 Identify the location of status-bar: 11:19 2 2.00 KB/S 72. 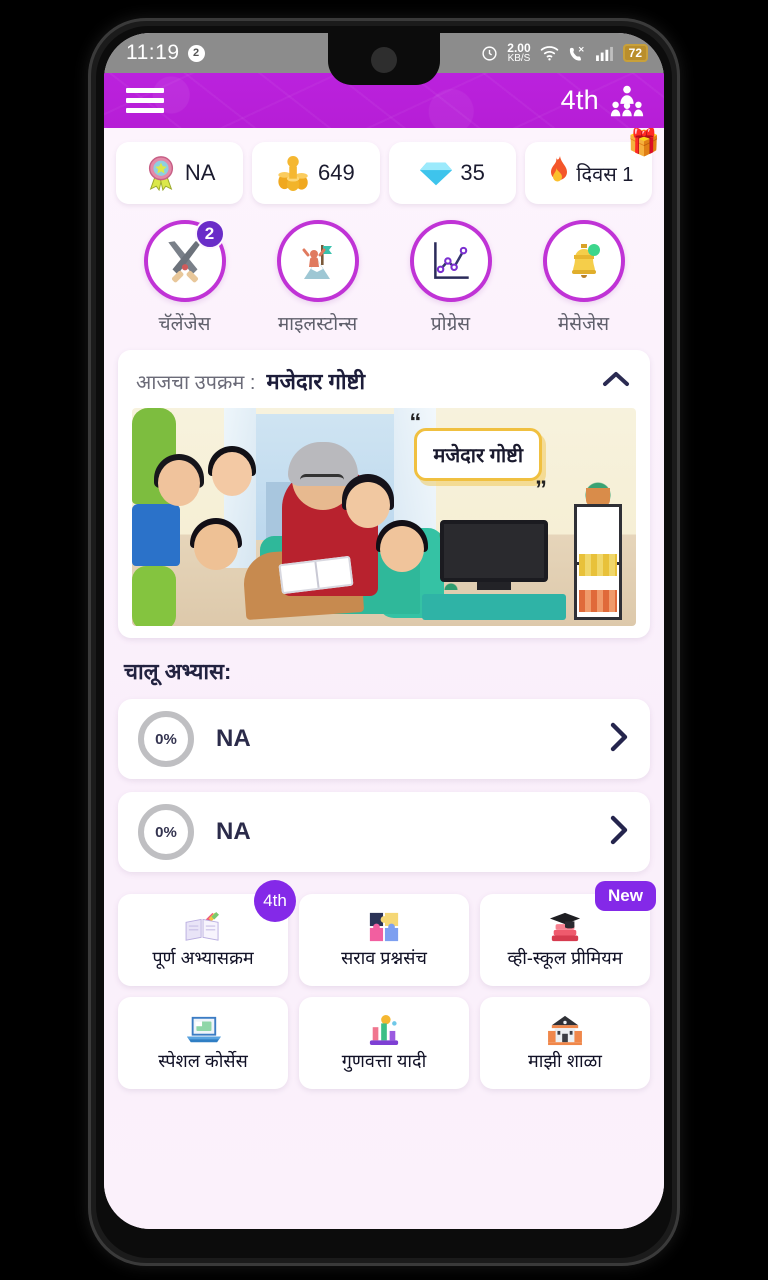
(384, 59).